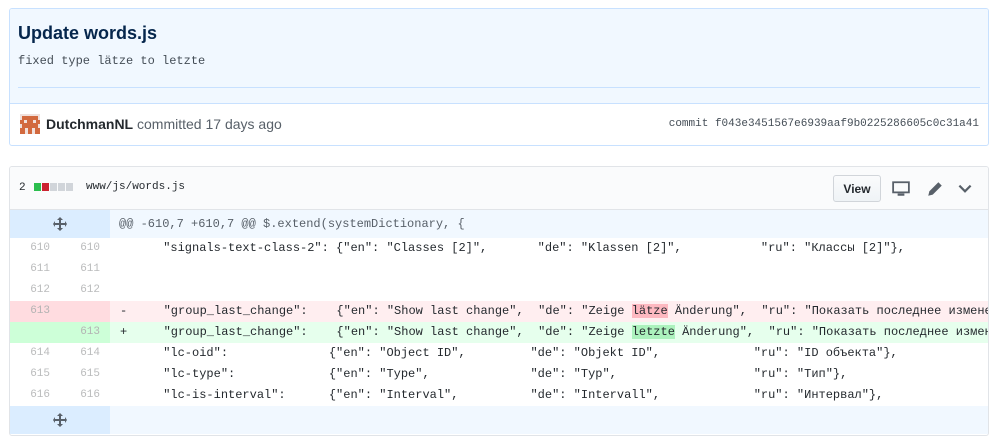  I want to click on hunk-footer-row, so click(499, 420).